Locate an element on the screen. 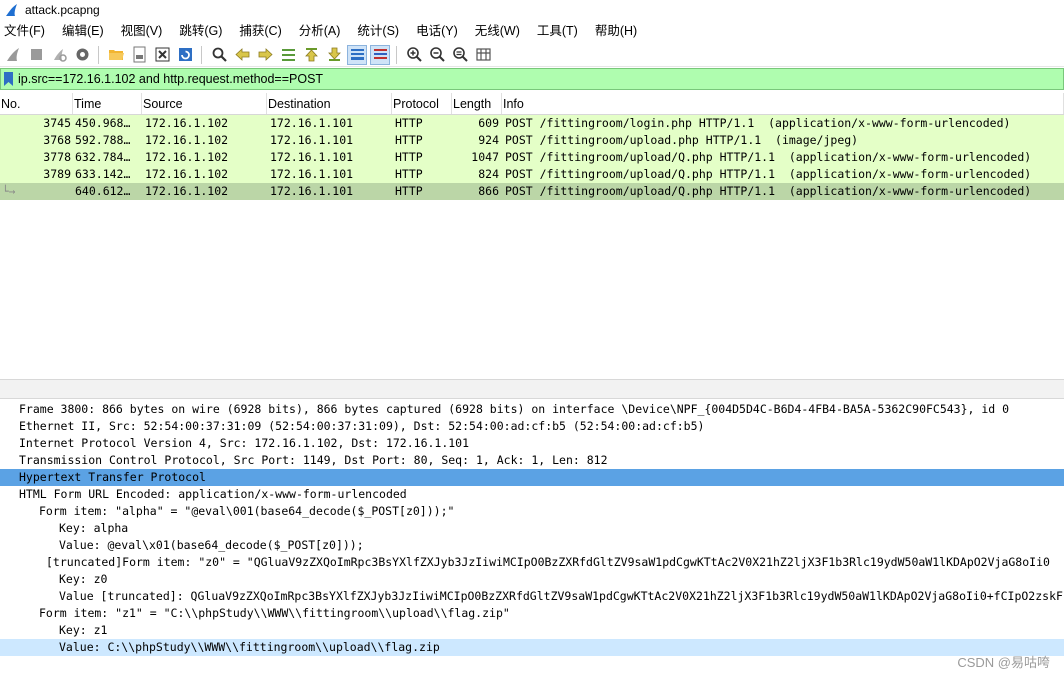  column-header-info: Info is located at coordinates (783, 103).